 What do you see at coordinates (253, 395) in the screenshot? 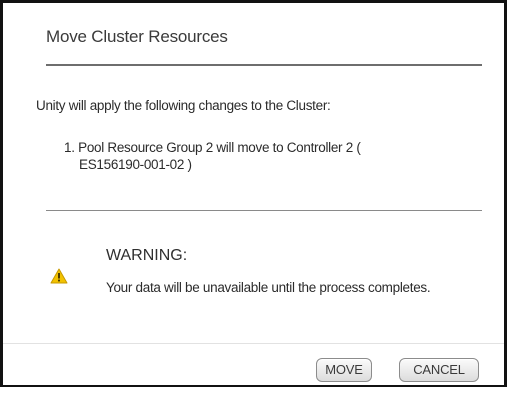
I see `window-bottom-edge` at bounding box center [253, 395].